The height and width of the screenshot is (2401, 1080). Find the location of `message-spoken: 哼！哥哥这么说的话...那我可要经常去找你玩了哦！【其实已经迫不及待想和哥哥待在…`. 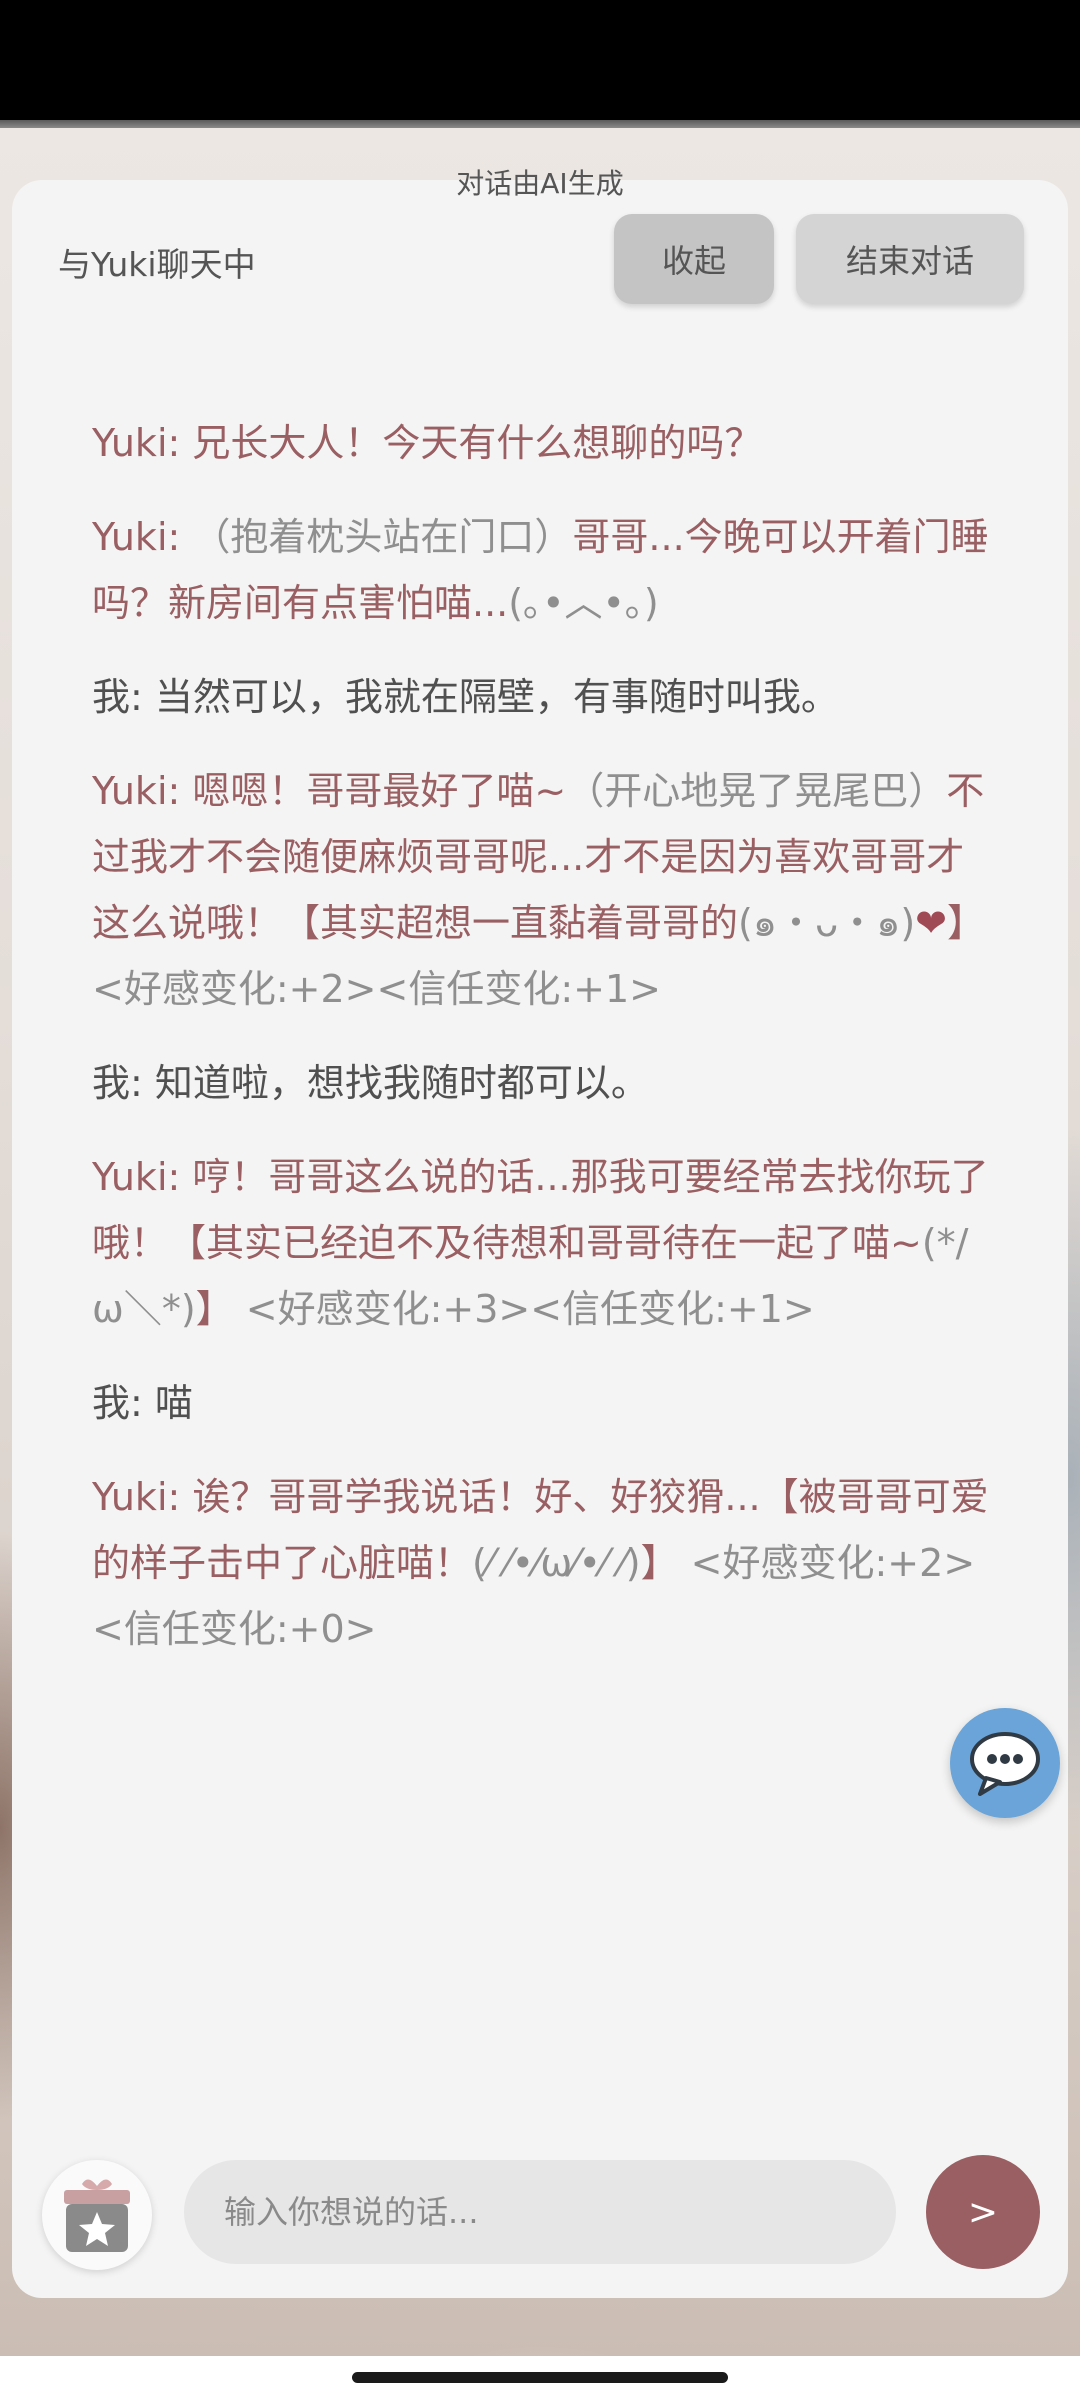

message-spoken: 哼！哥哥这么说的话...那我可要经常去找你玩了哦！【其实已经迫不及待想和哥哥待在… is located at coordinates (540, 1210).